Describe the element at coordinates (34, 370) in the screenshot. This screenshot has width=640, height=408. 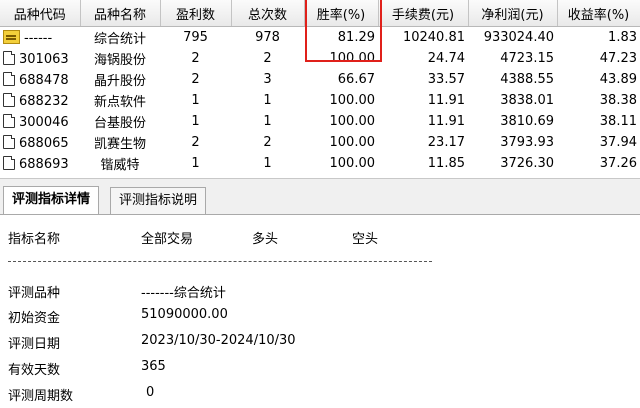
I see `detail-label: 有效天数` at that location.